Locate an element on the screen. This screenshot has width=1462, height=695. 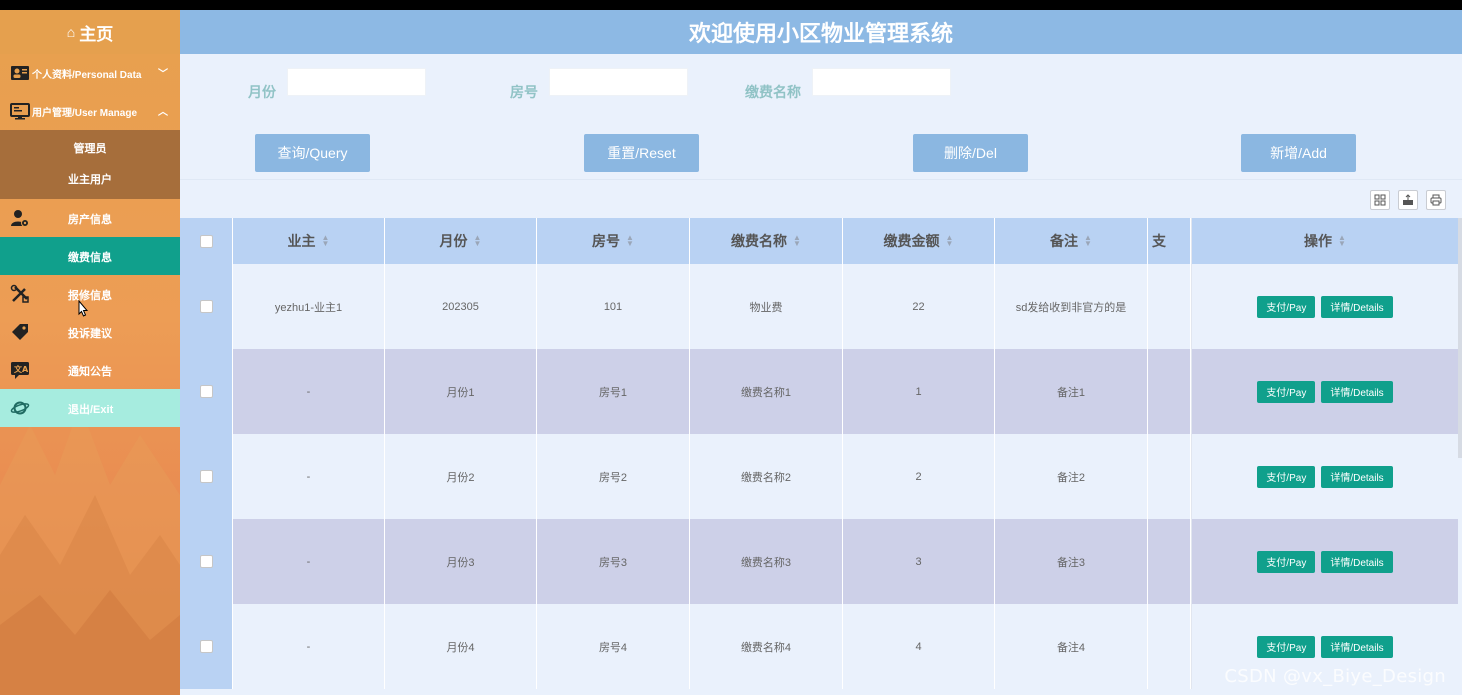
room-label: 房号 is located at coordinates (524, 92).